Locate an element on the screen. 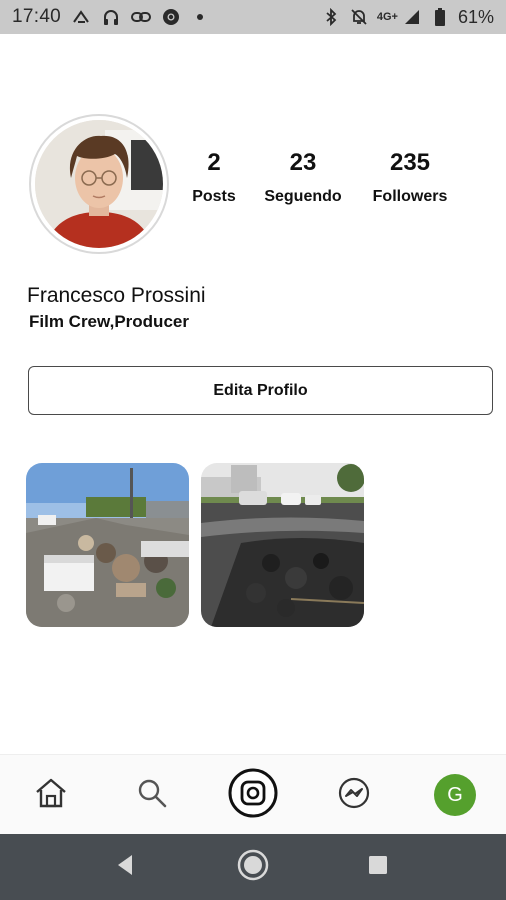  profile-photo is located at coordinates (99, 184).